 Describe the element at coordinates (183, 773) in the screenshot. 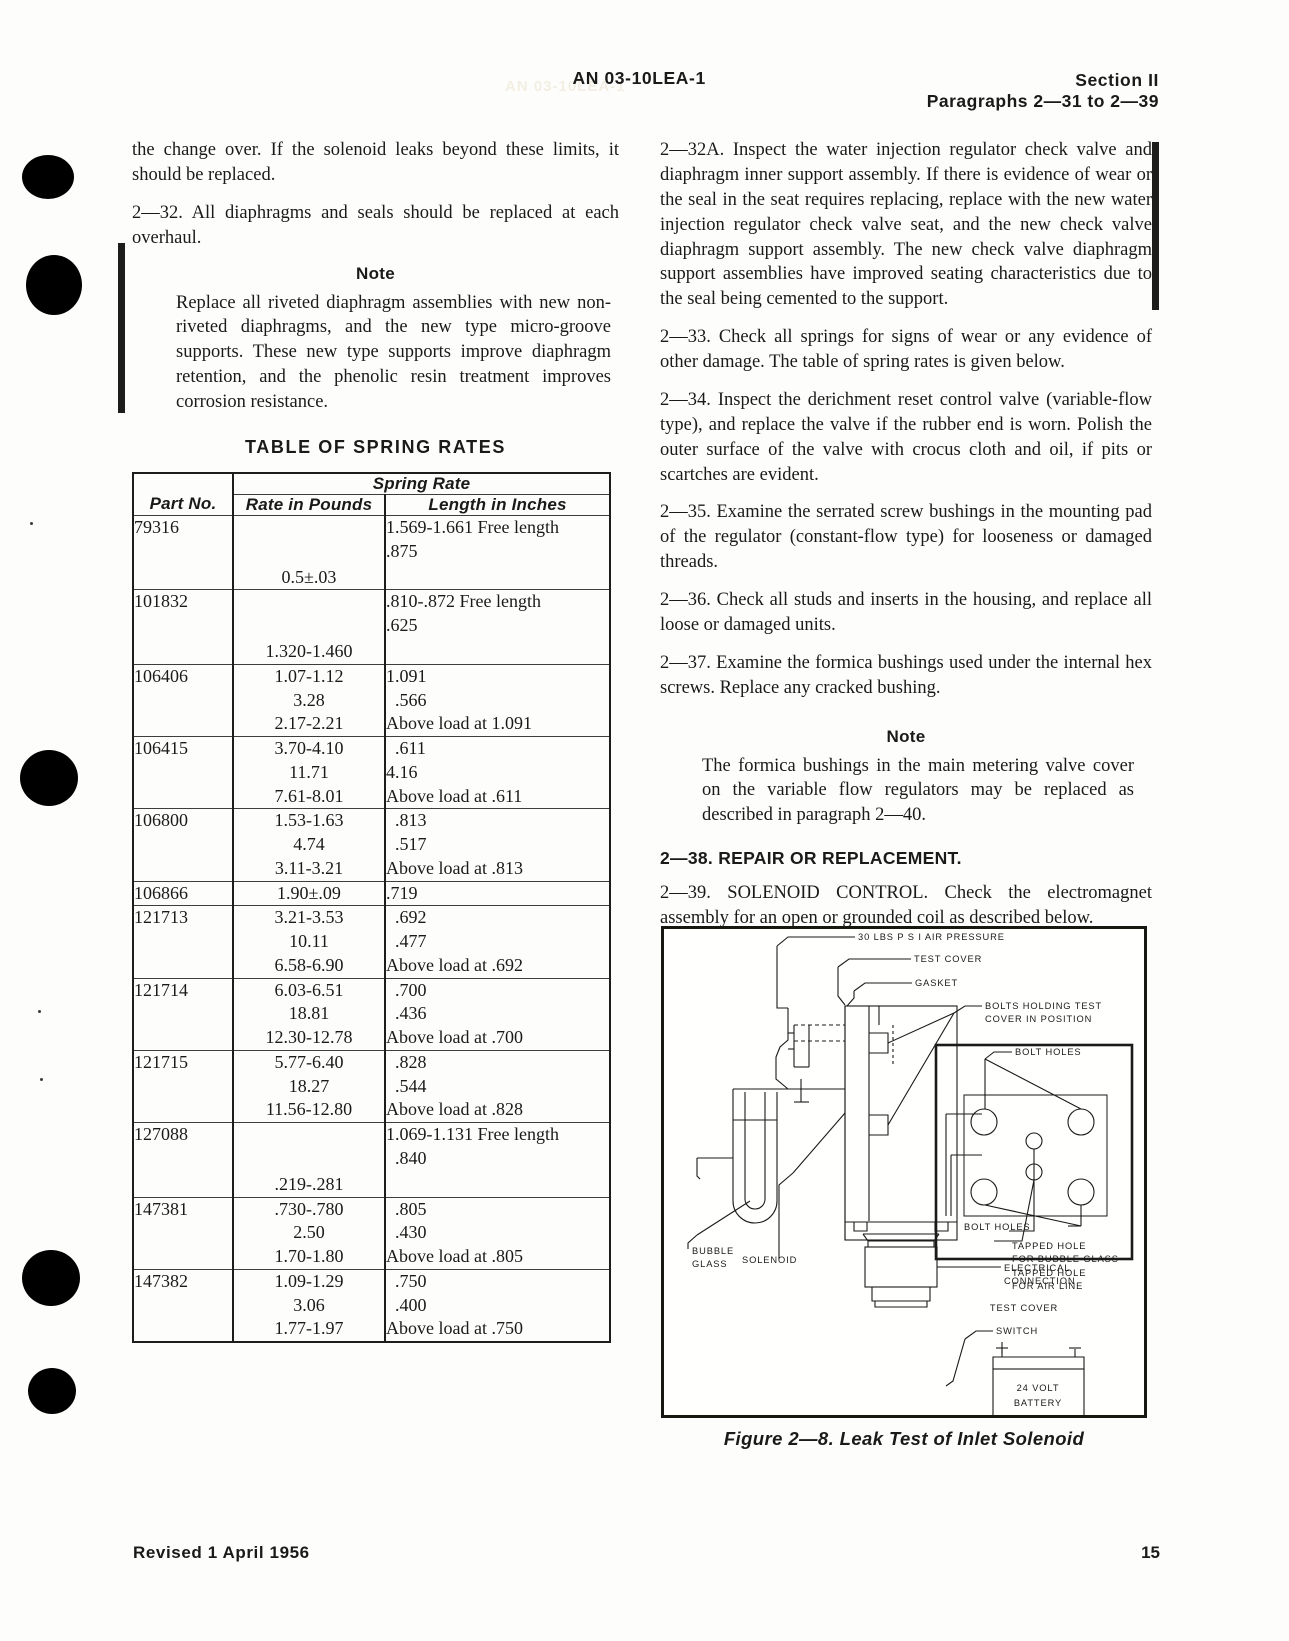

I see `cell-part-no: 106415` at that location.